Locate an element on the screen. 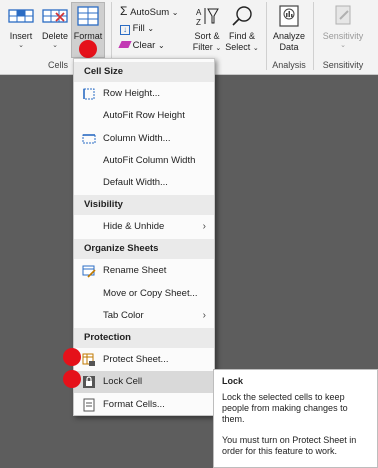 This screenshot has width=378, height=468. menu-item-rename-sheet: Rename Sheet is located at coordinates (144, 271).